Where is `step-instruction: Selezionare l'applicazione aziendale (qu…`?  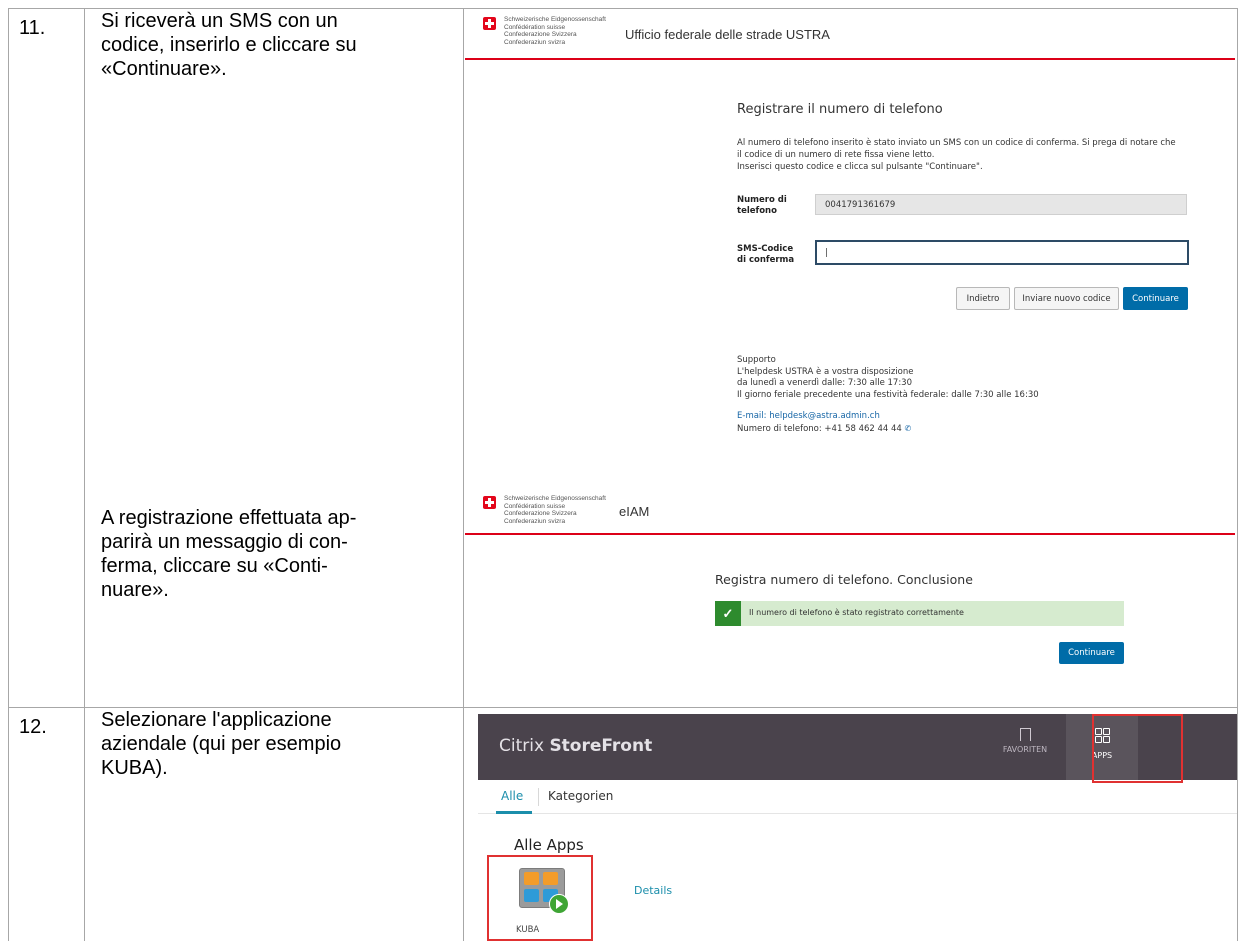 step-instruction: Selezionare l'applicazione aziendale (qu… is located at coordinates (221, 744).